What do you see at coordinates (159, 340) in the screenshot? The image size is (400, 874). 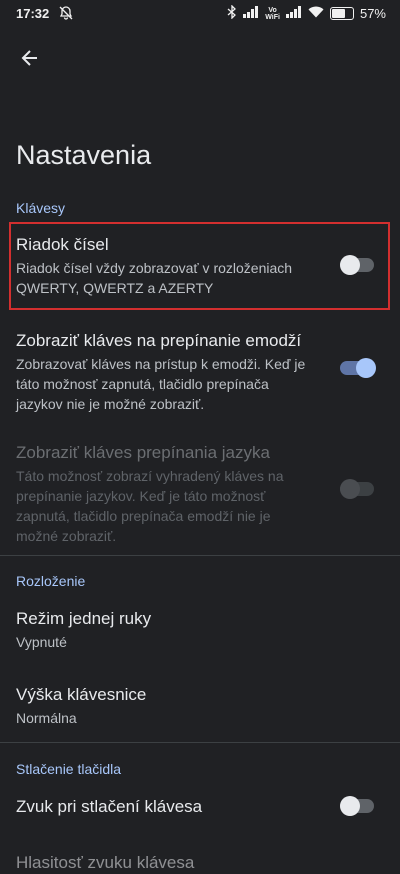 I see `setting-title: Zobraziť kláves na prepínanie emodží` at bounding box center [159, 340].